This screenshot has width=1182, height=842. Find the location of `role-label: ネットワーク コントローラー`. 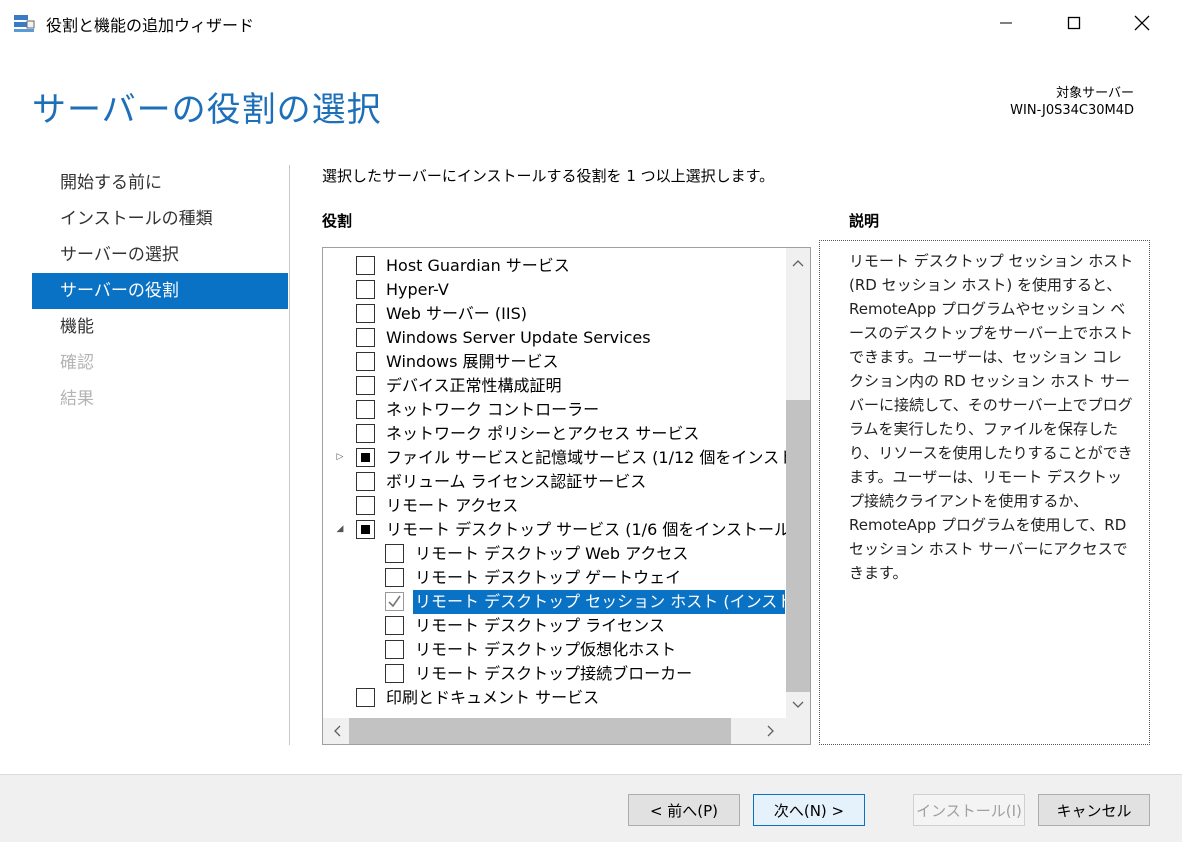

role-label: ネットワーク コントローラー is located at coordinates (493, 409).